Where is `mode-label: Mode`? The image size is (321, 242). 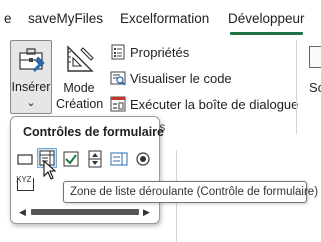 mode-label: Mode is located at coordinates (79, 88).